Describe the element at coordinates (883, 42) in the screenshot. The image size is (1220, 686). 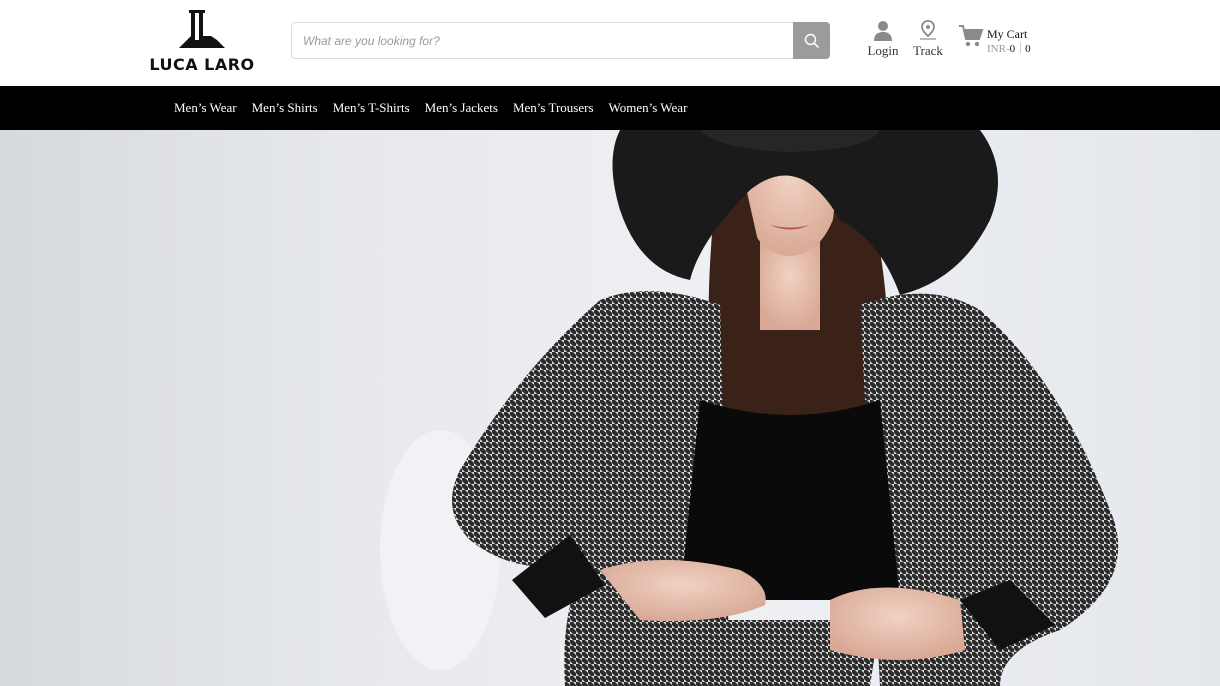
I see `login-link: Login` at that location.